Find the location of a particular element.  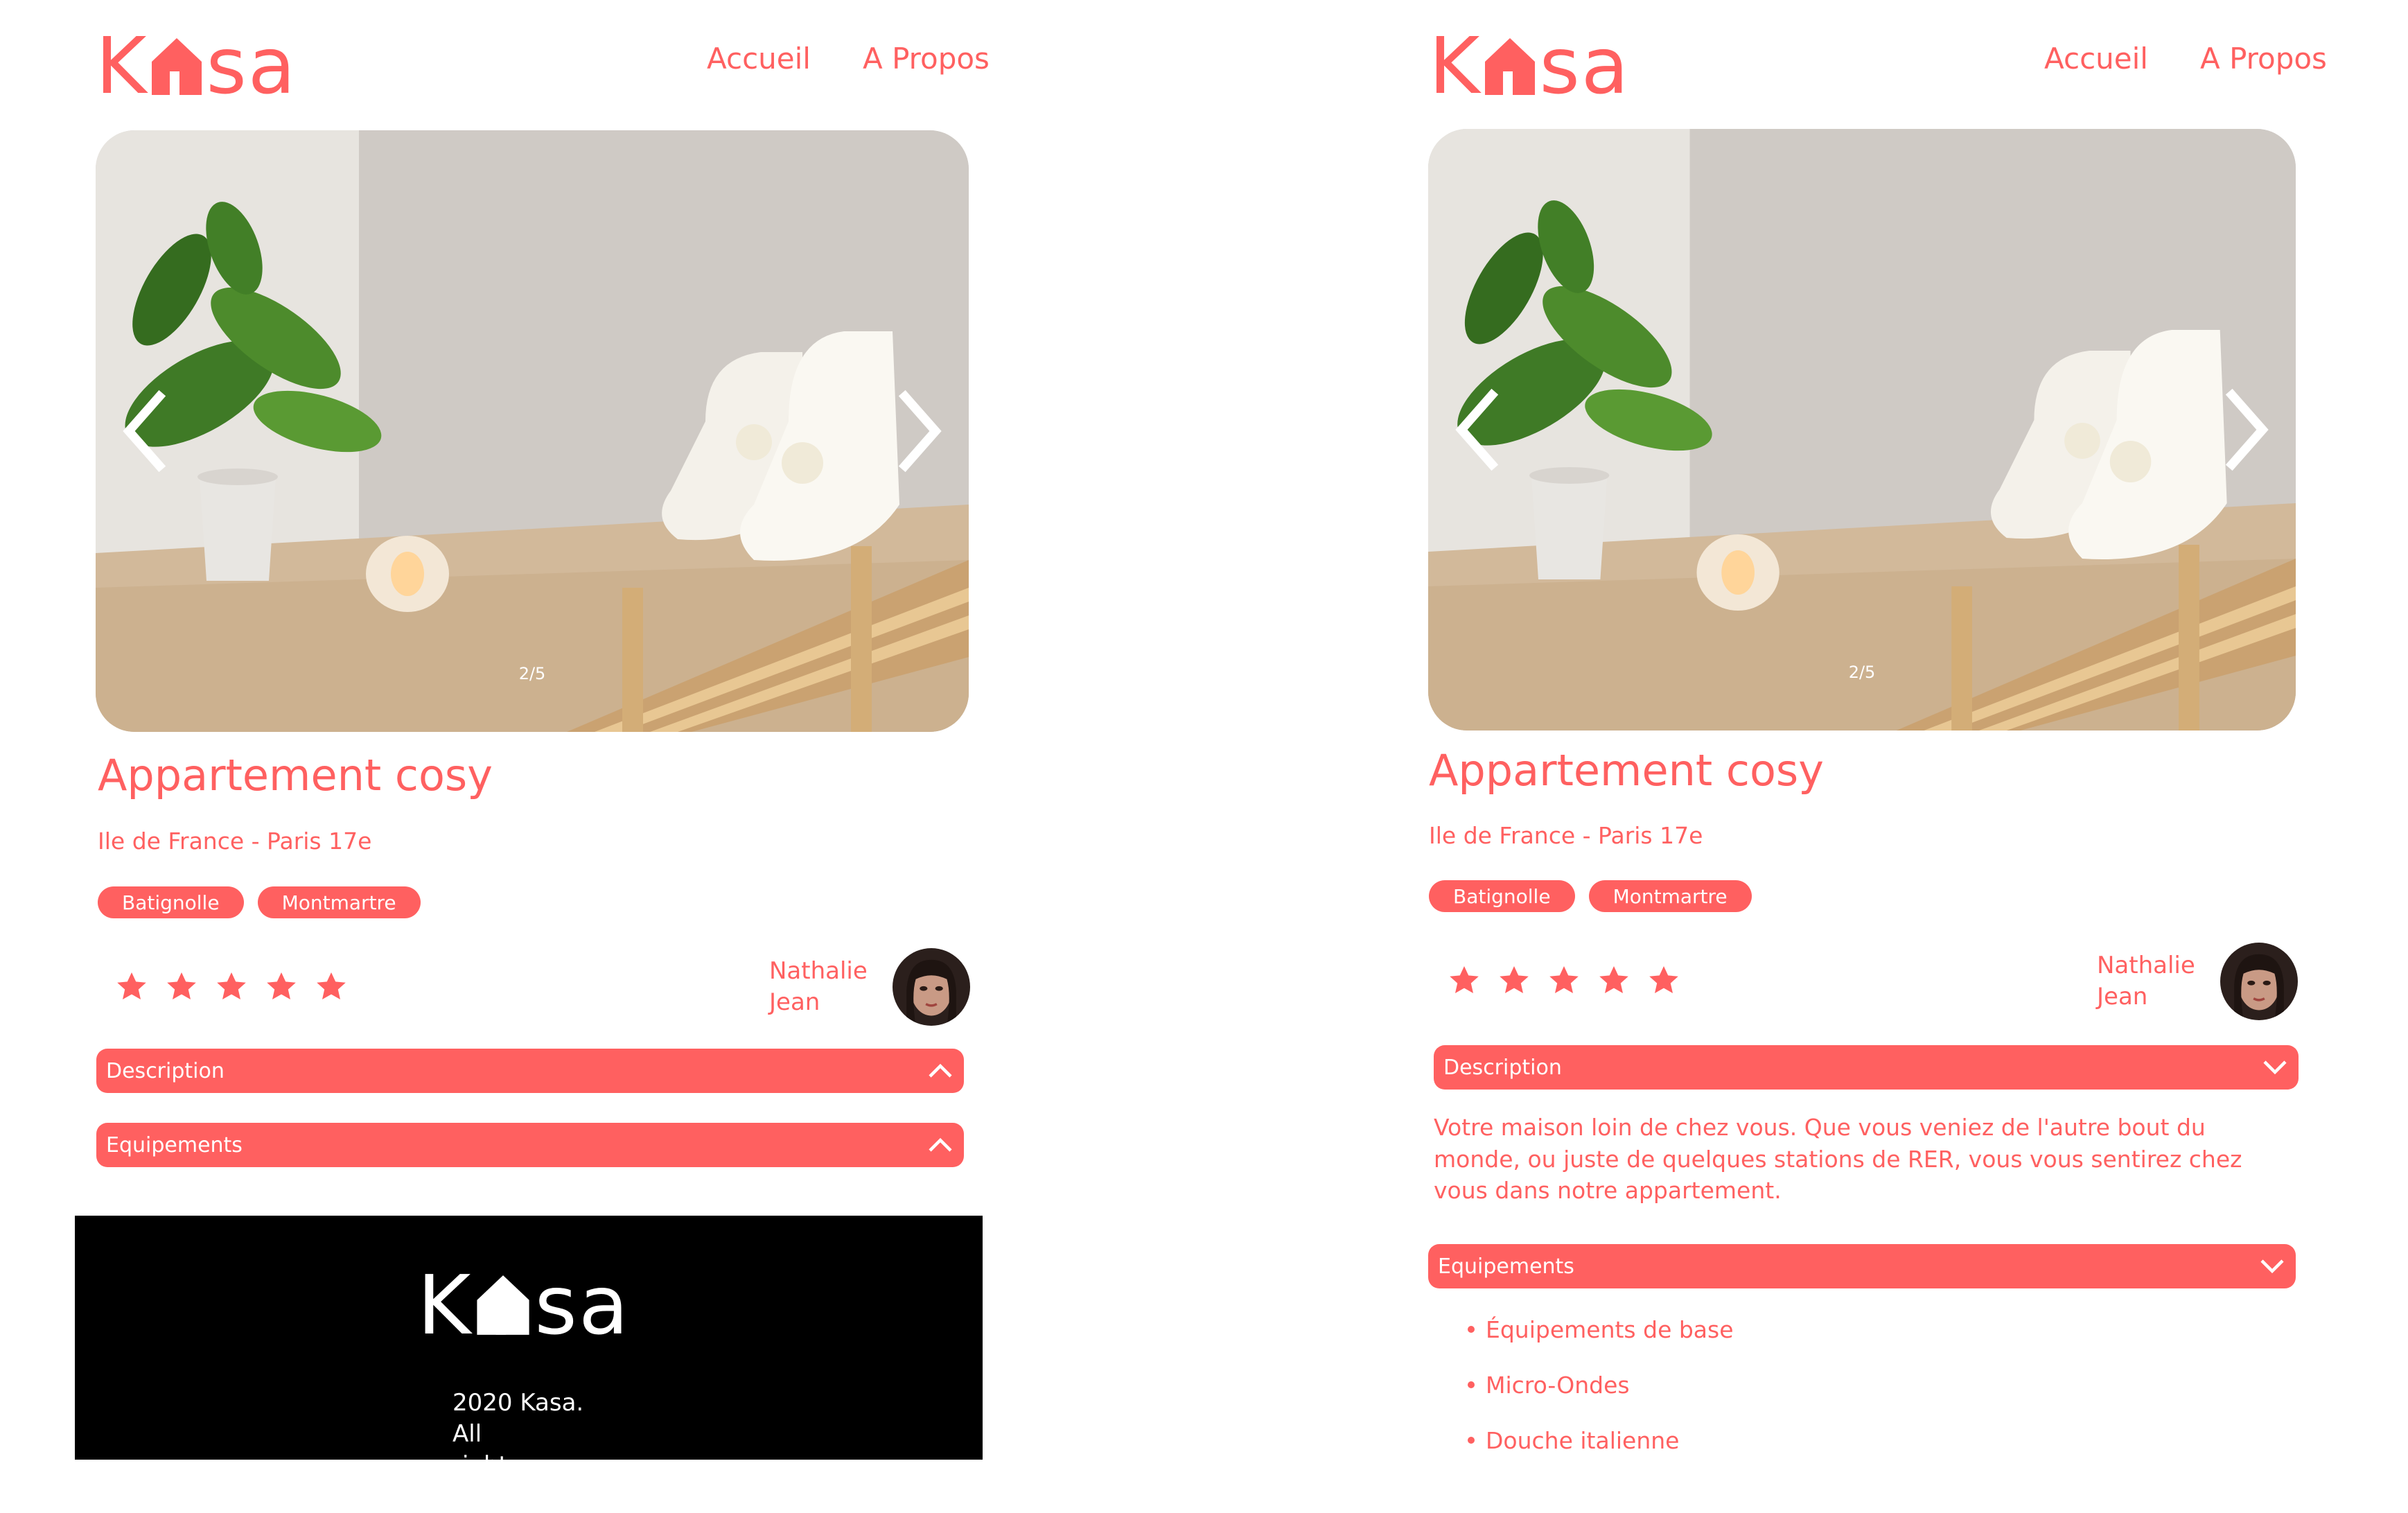

footer-text-line: rights reserved is located at coordinates (504, 1481).